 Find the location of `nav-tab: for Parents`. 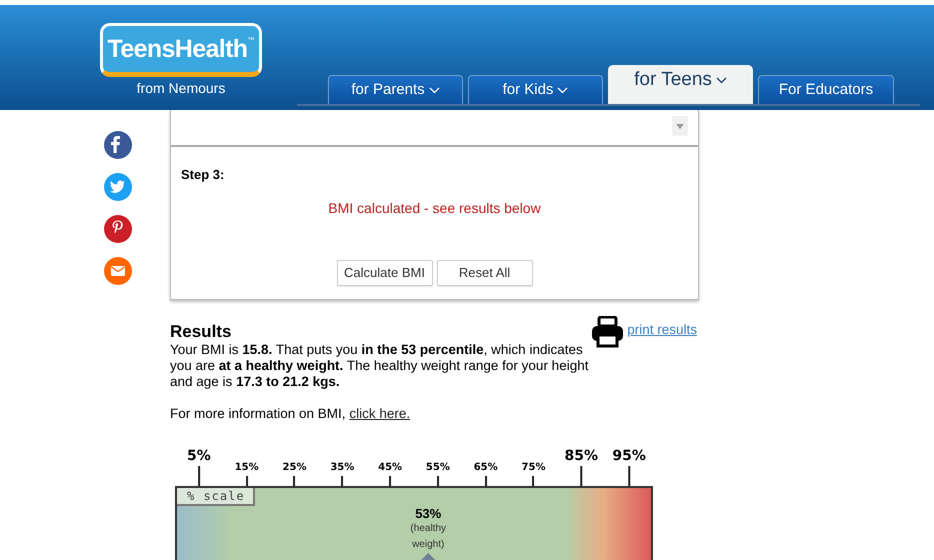

nav-tab: for Parents is located at coordinates (395, 89).